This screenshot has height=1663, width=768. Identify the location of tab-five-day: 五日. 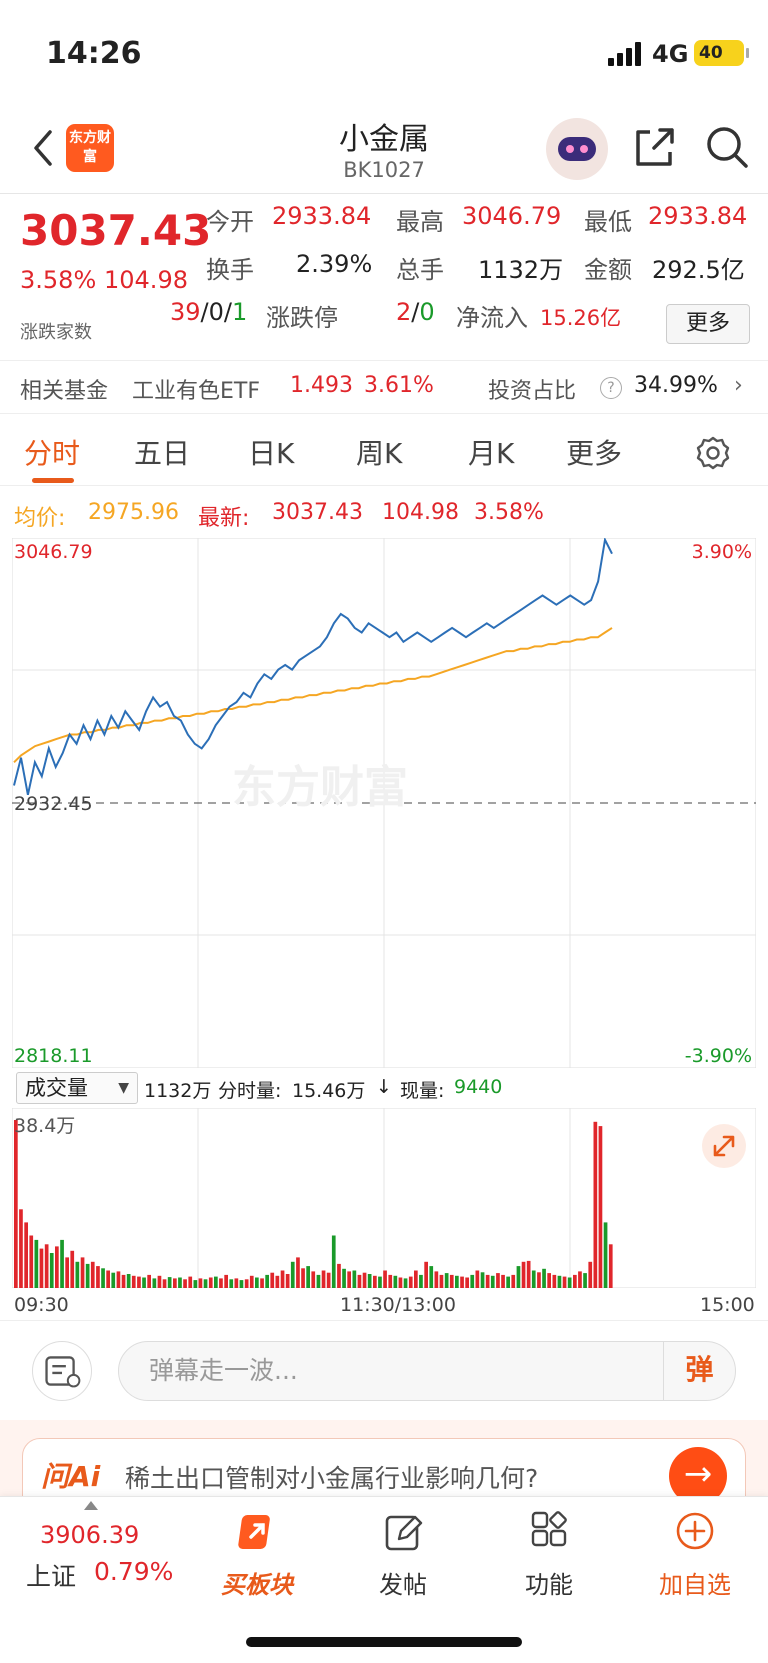
(162, 452).